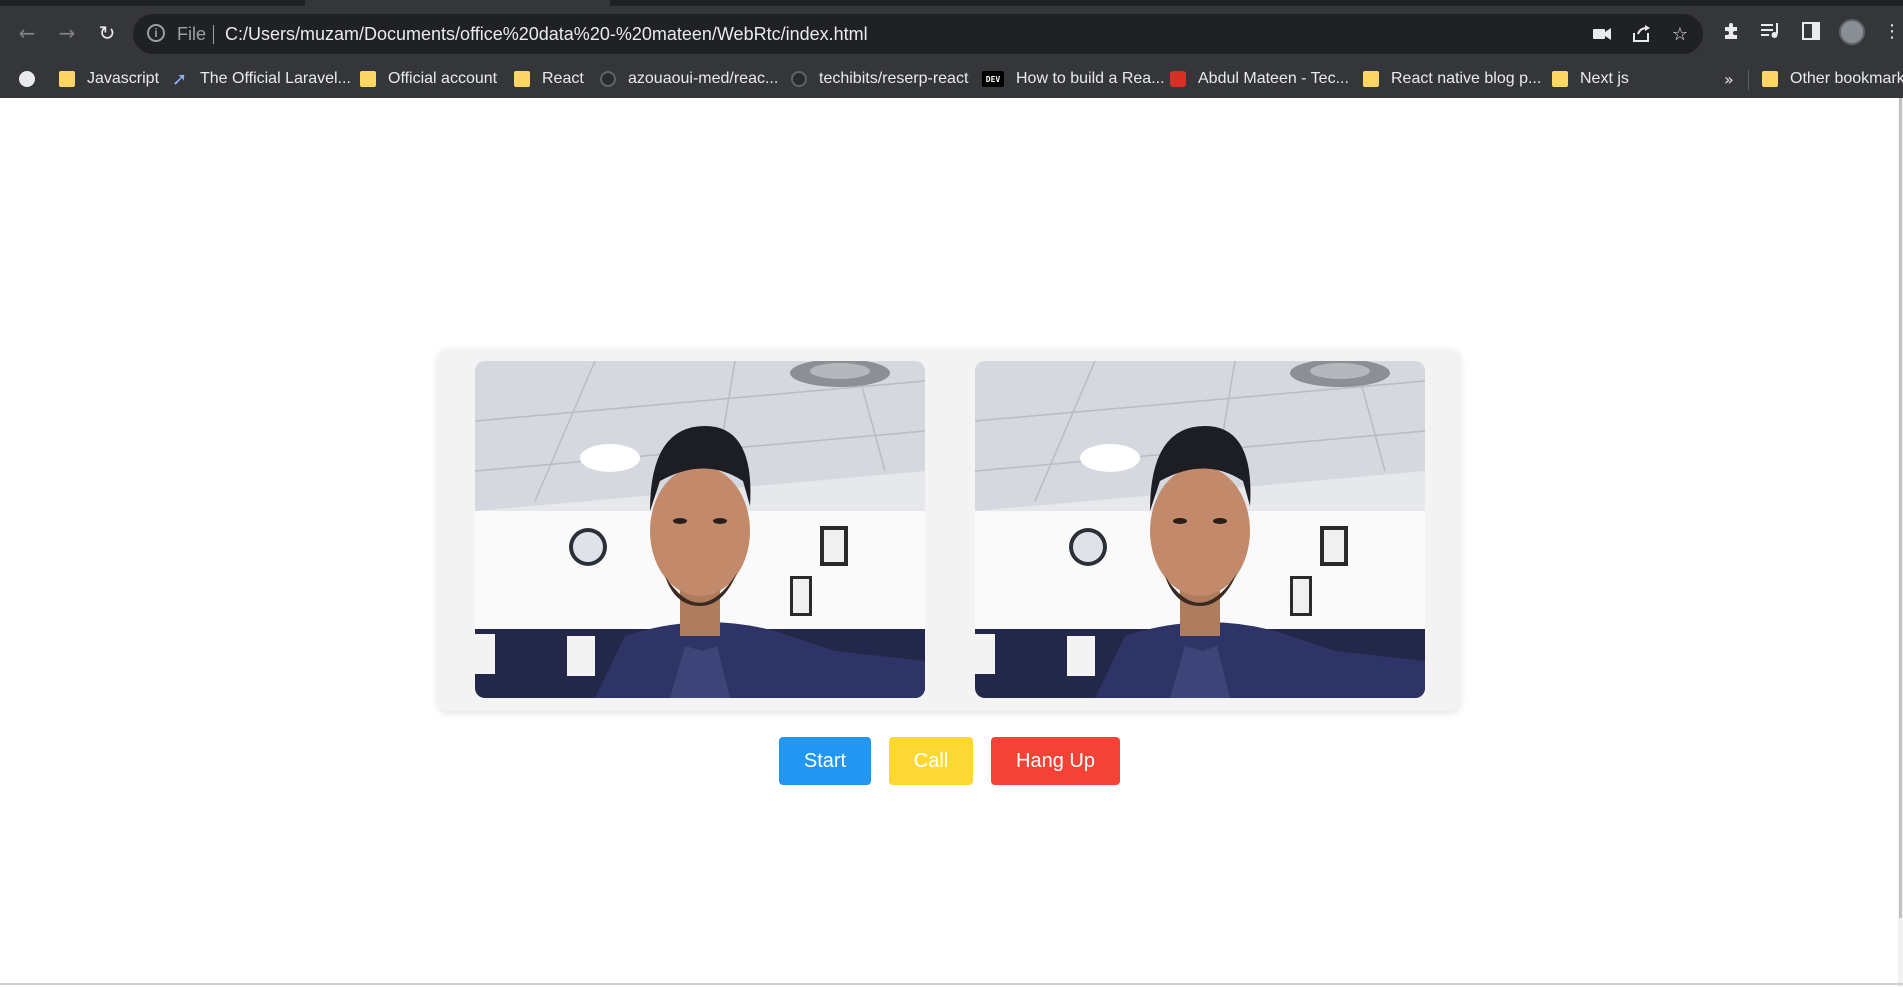  What do you see at coordinates (1729, 79) in the screenshot?
I see `bookmarks-overflow-chevron: »` at bounding box center [1729, 79].